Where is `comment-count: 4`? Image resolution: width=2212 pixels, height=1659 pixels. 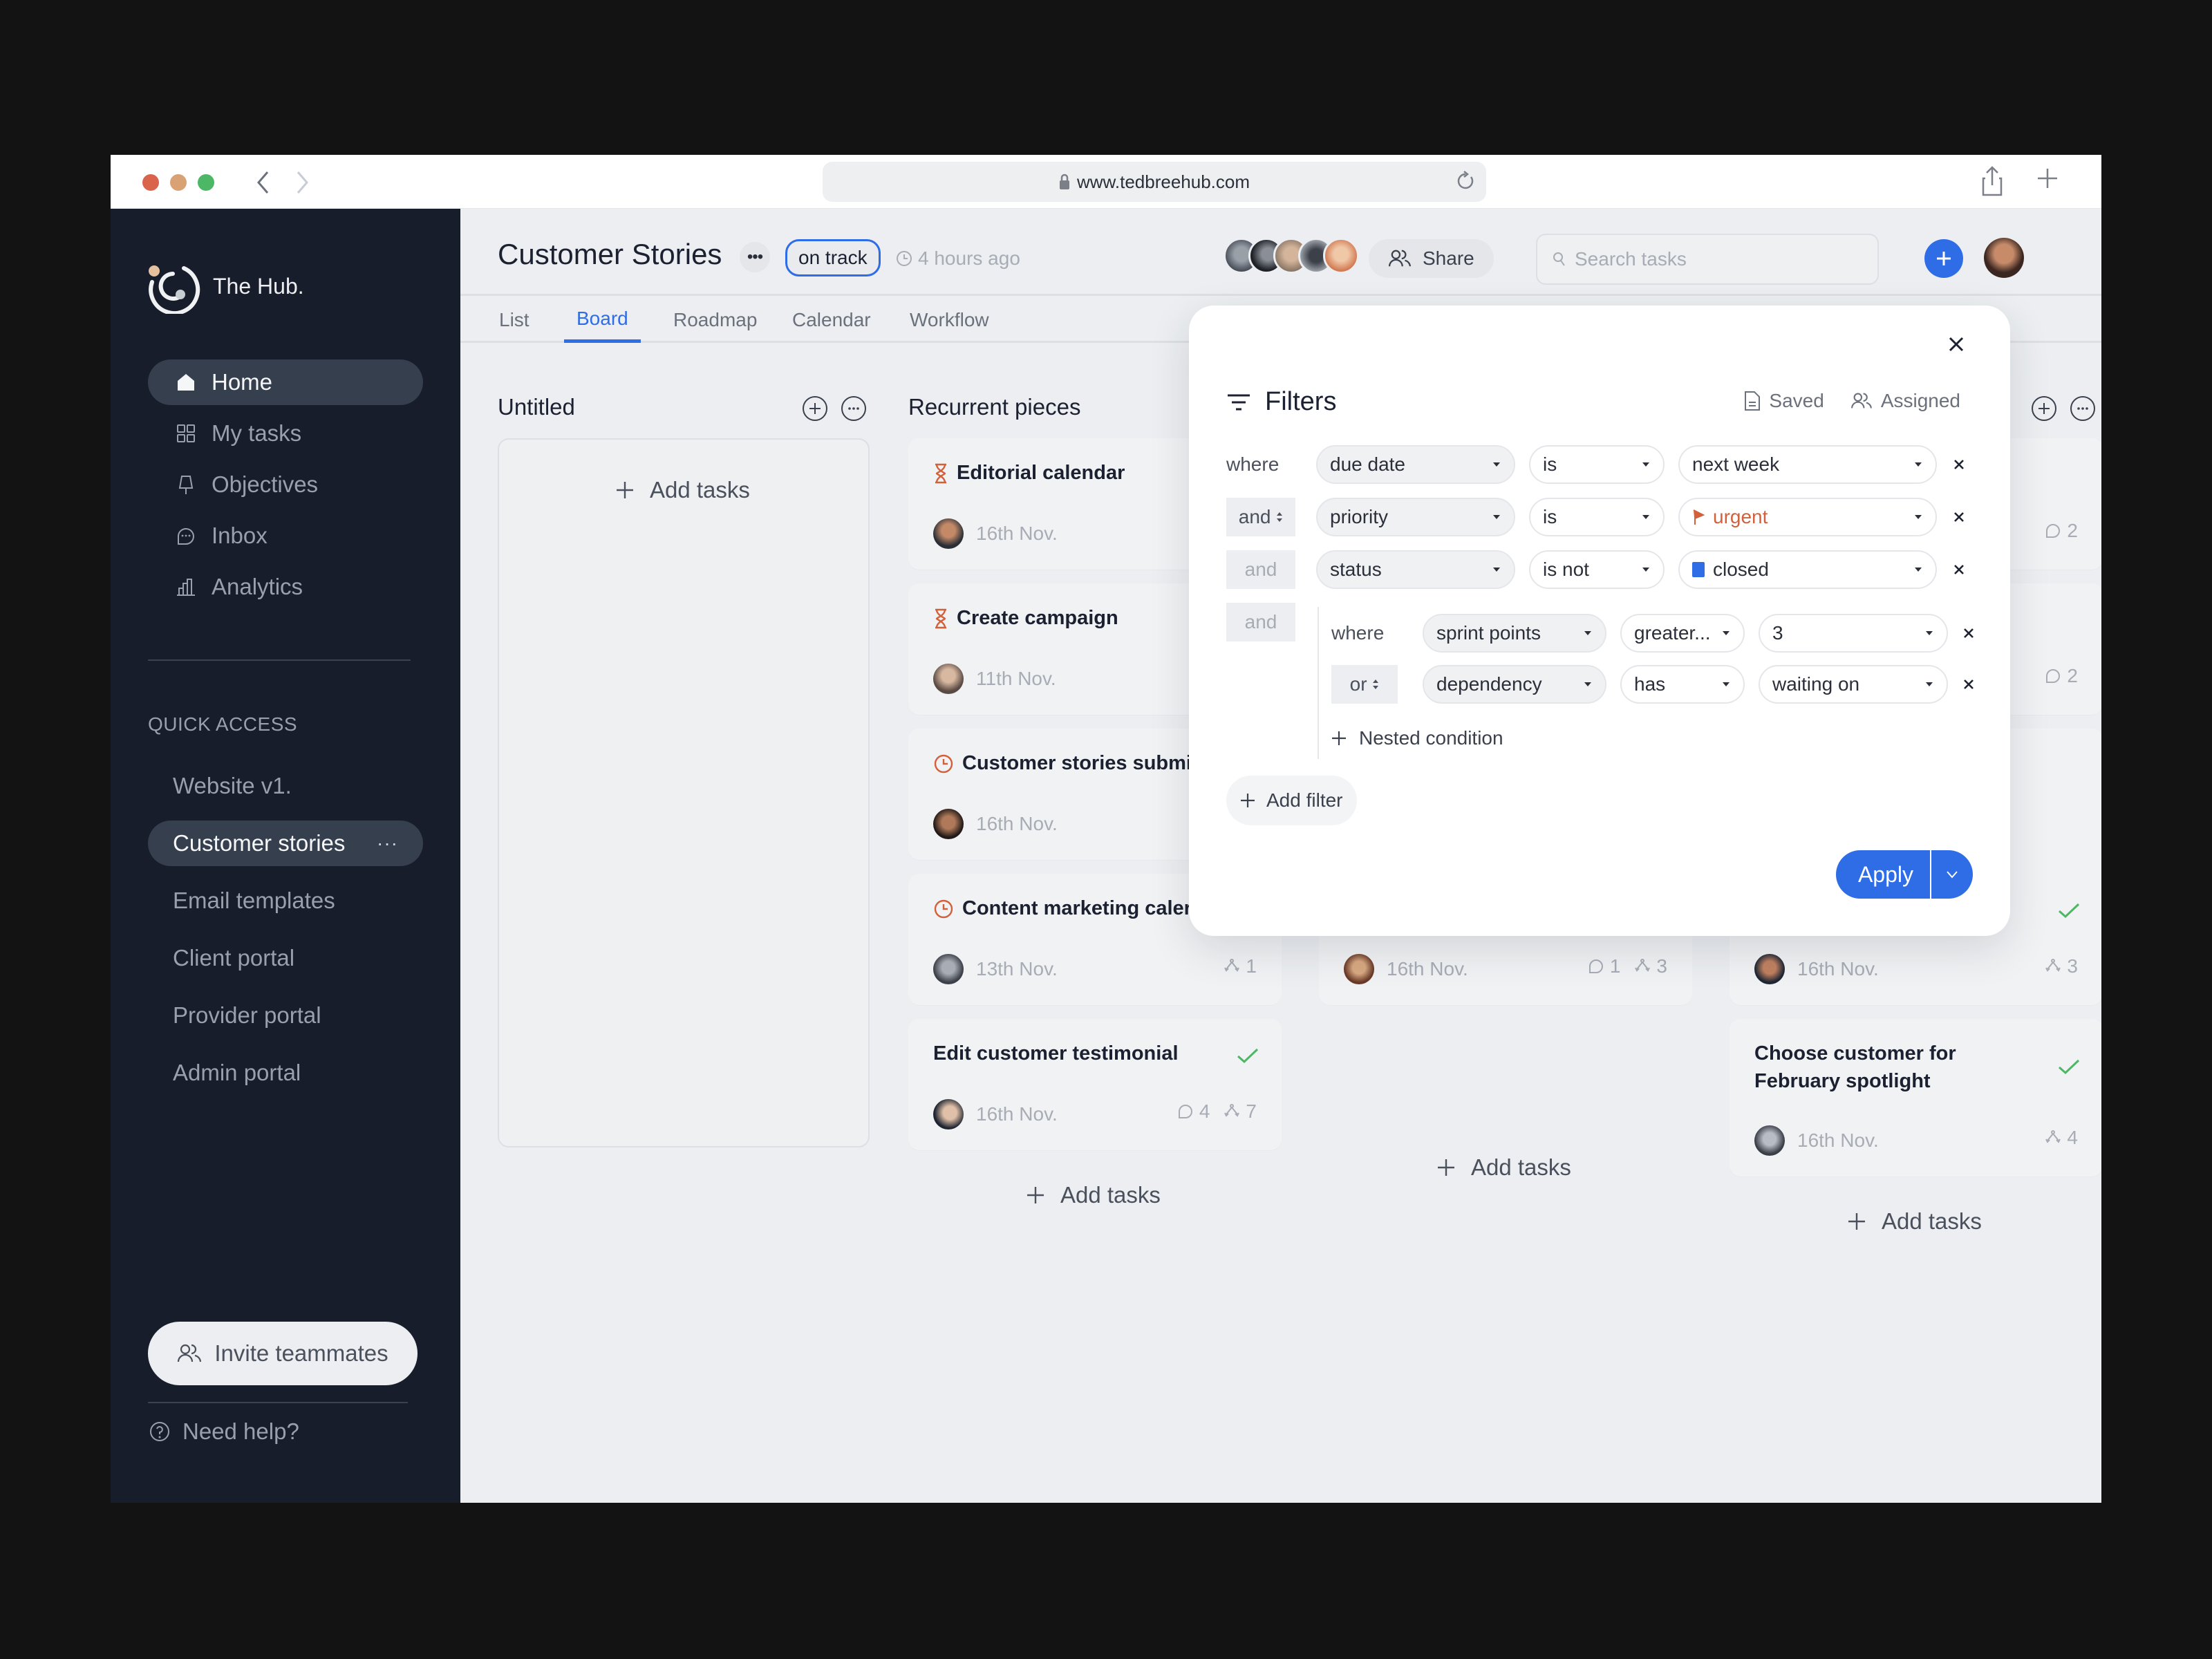 comment-count: 4 is located at coordinates (1193, 1111).